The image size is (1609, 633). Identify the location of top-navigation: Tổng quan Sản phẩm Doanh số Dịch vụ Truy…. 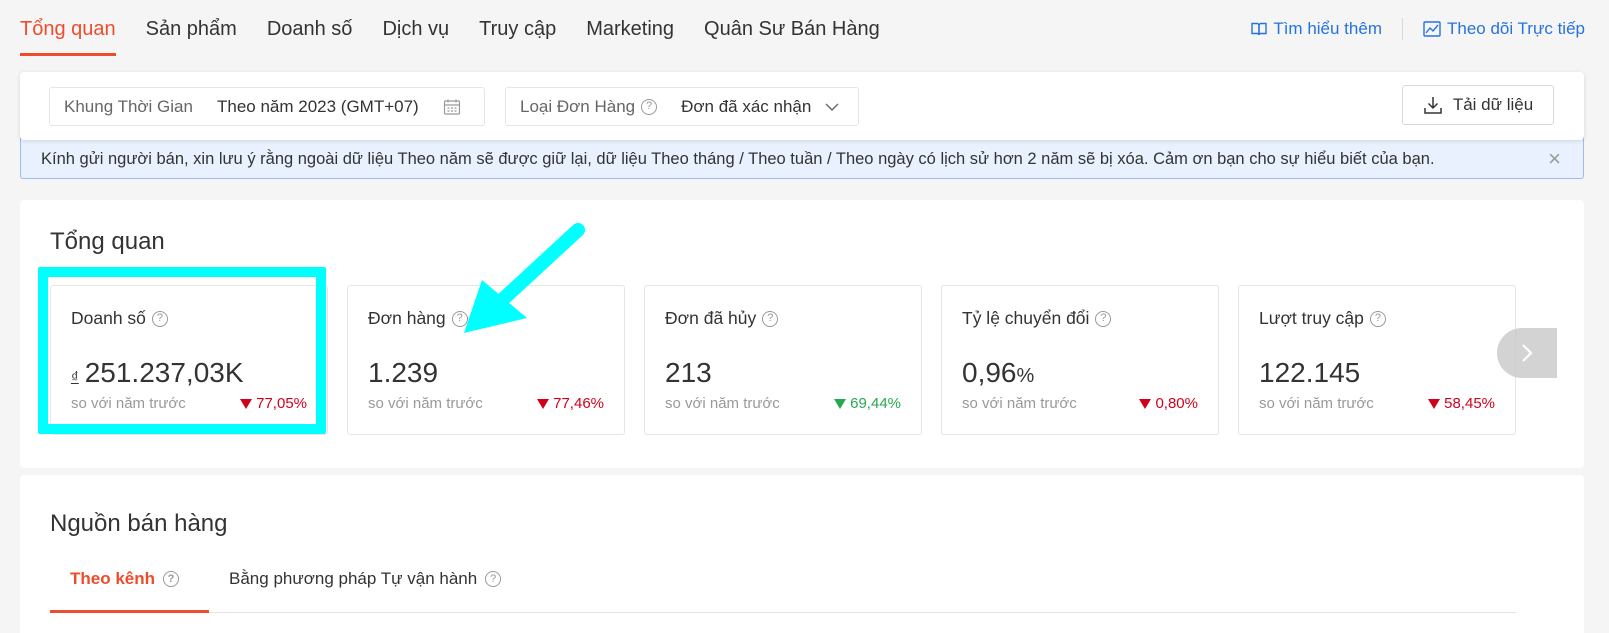
(804, 29).